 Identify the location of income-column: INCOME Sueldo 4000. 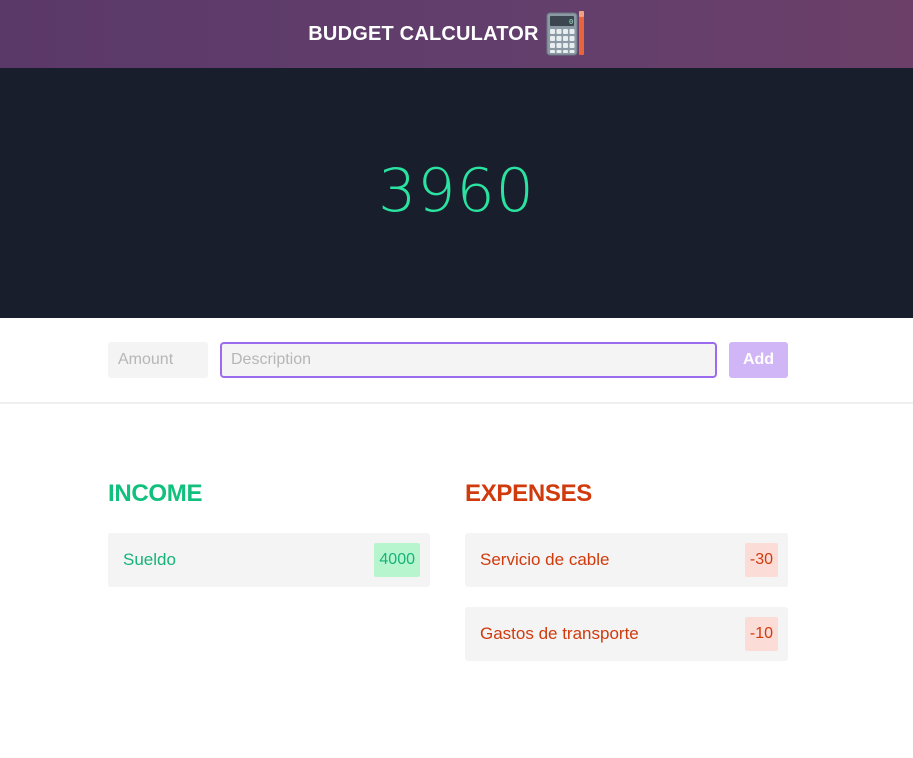
(269, 543).